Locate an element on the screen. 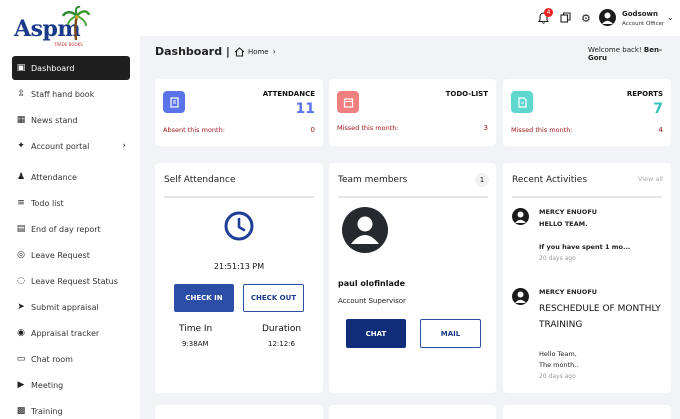 The width and height of the screenshot is (680, 419). sidebar-item-news-stand: ▦ News stand is located at coordinates (71, 120).